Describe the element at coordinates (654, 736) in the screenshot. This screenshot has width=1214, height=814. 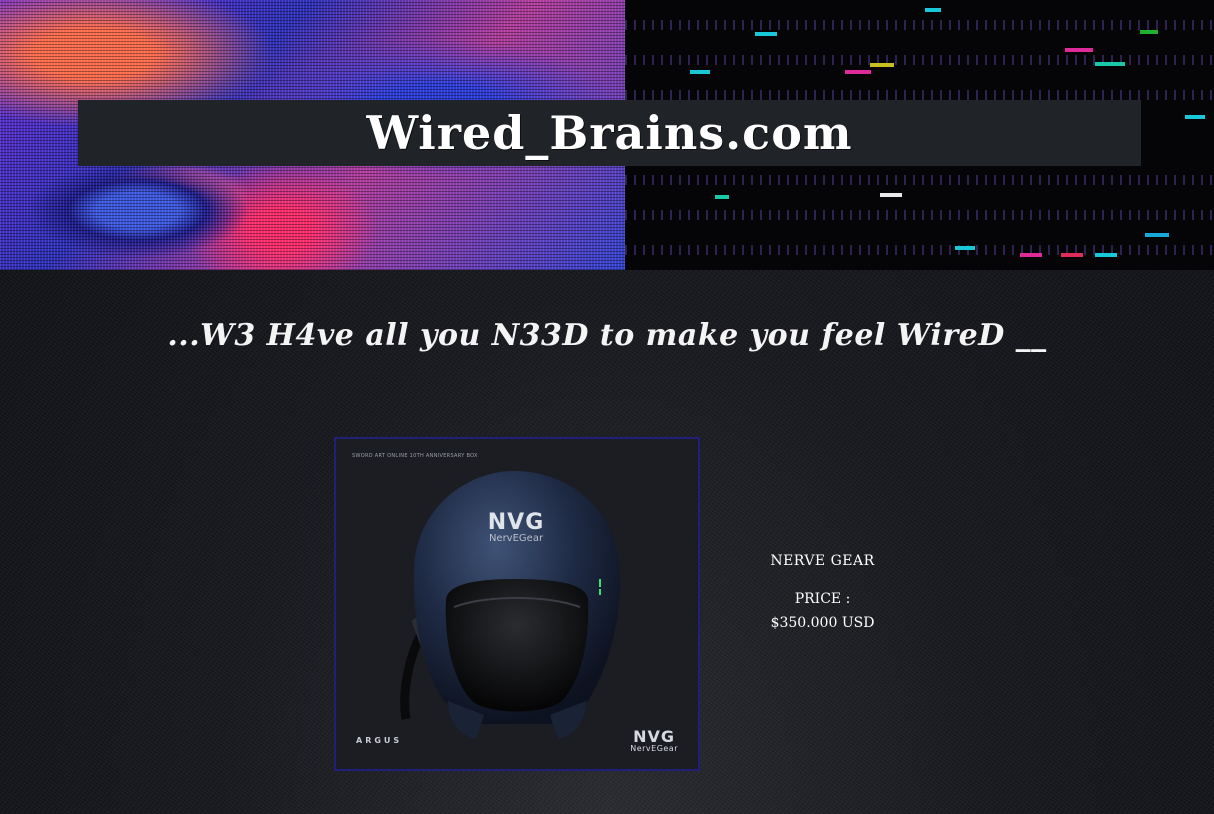
I see `brand-right-big: NVG` at that location.